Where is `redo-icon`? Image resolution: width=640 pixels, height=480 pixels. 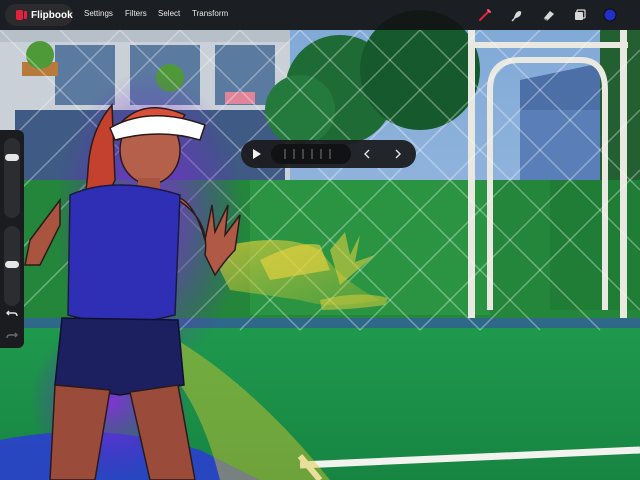
redo-icon is located at coordinates (12, 335).